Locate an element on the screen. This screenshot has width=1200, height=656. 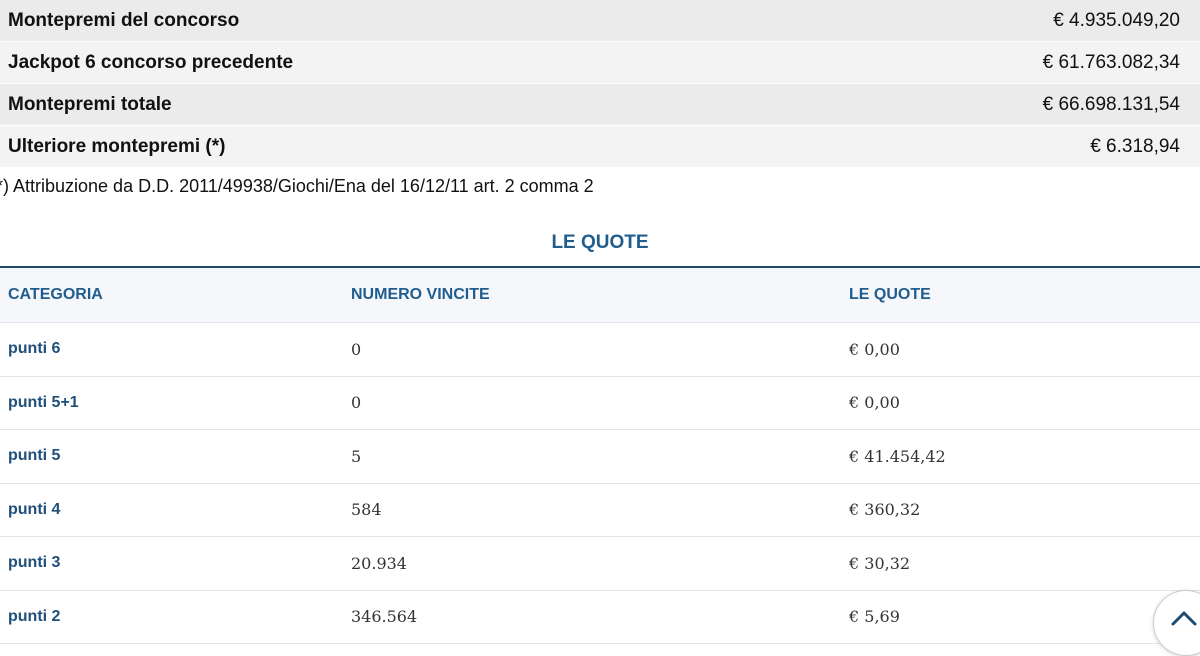
summary-label: Ulteriore montepremi (*) is located at coordinates (117, 146).